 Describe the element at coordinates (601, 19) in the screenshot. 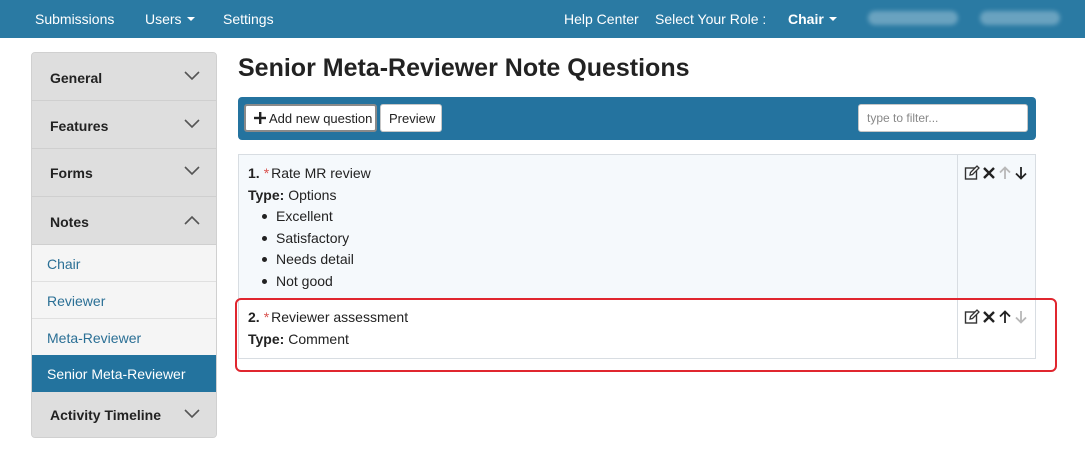

I see `nav-help-center: Help Center` at that location.